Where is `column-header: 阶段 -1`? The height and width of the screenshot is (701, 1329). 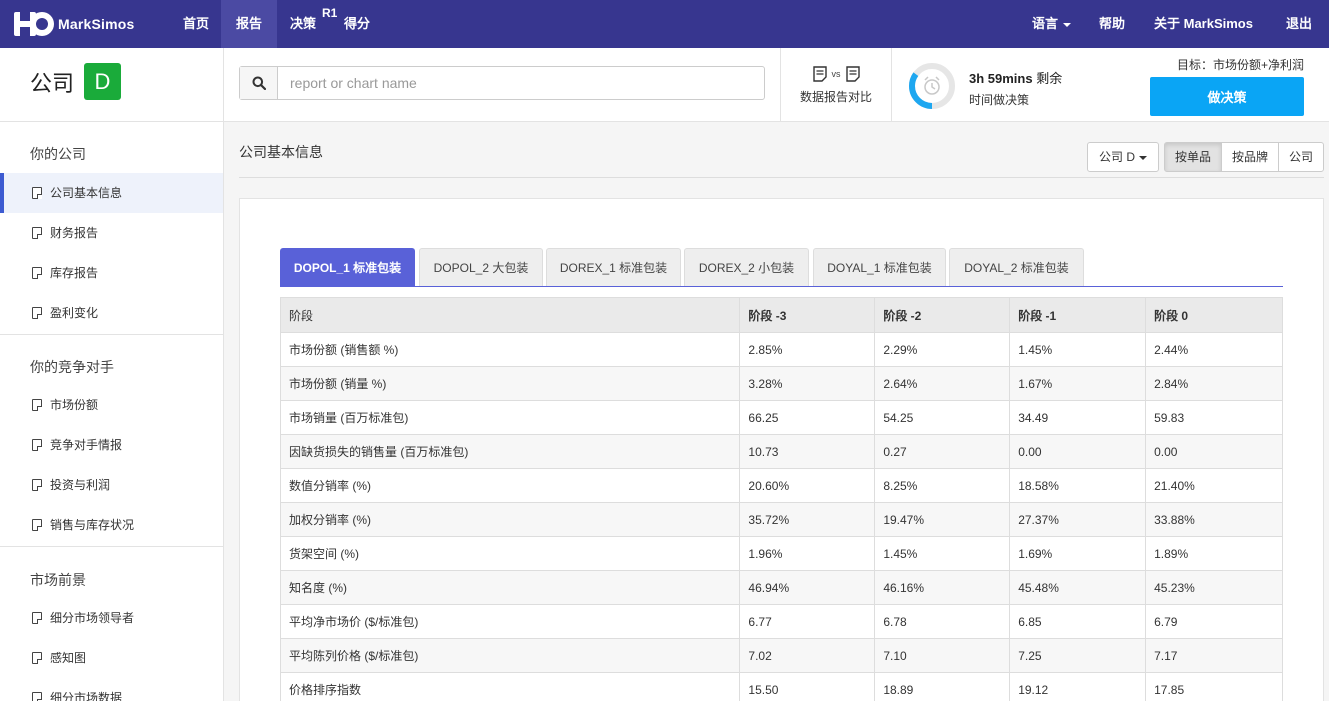 column-header: 阶段 -1 is located at coordinates (1078, 315).